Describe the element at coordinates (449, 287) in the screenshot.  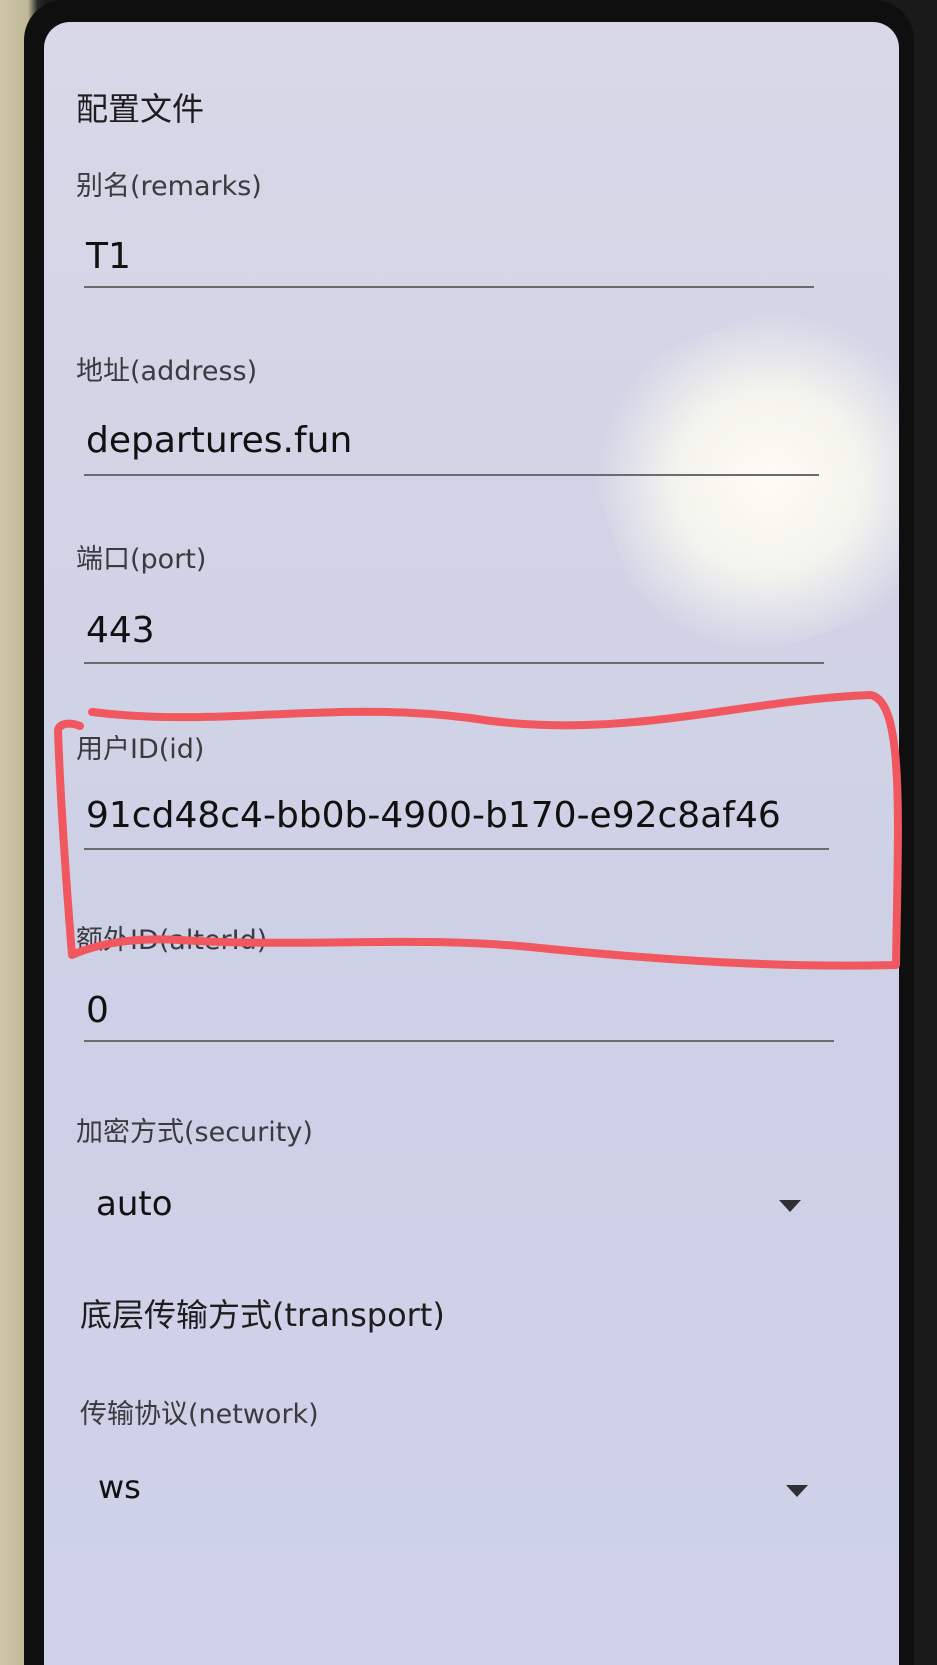
I see `remarks-underline` at that location.